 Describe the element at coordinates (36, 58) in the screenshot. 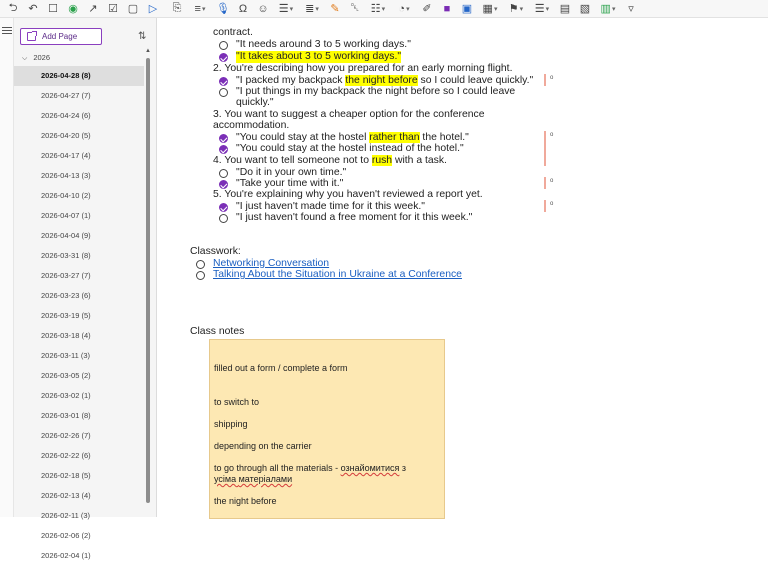

I see `section-group-header: ⌵ 2026` at that location.